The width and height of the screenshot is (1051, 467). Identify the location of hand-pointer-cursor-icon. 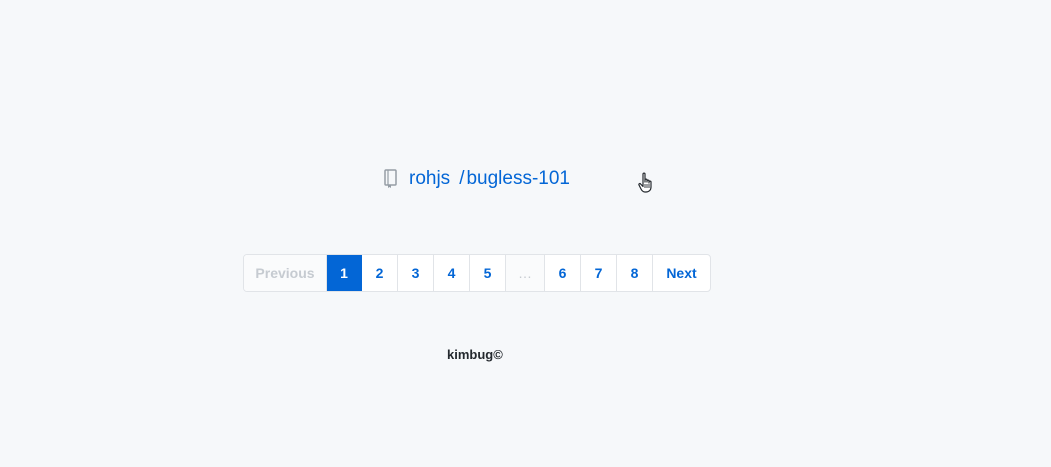
(647, 183).